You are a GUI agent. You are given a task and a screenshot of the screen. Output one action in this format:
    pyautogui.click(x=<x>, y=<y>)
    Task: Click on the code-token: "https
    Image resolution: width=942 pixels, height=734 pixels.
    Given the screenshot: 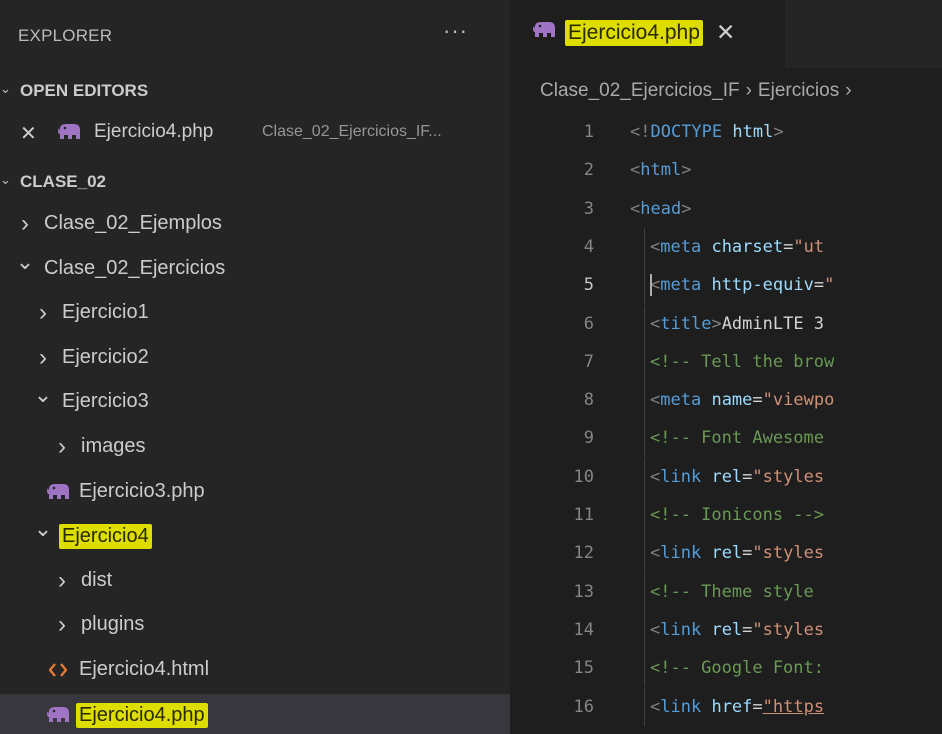 What is the action you would take?
    pyautogui.click(x=793, y=706)
    